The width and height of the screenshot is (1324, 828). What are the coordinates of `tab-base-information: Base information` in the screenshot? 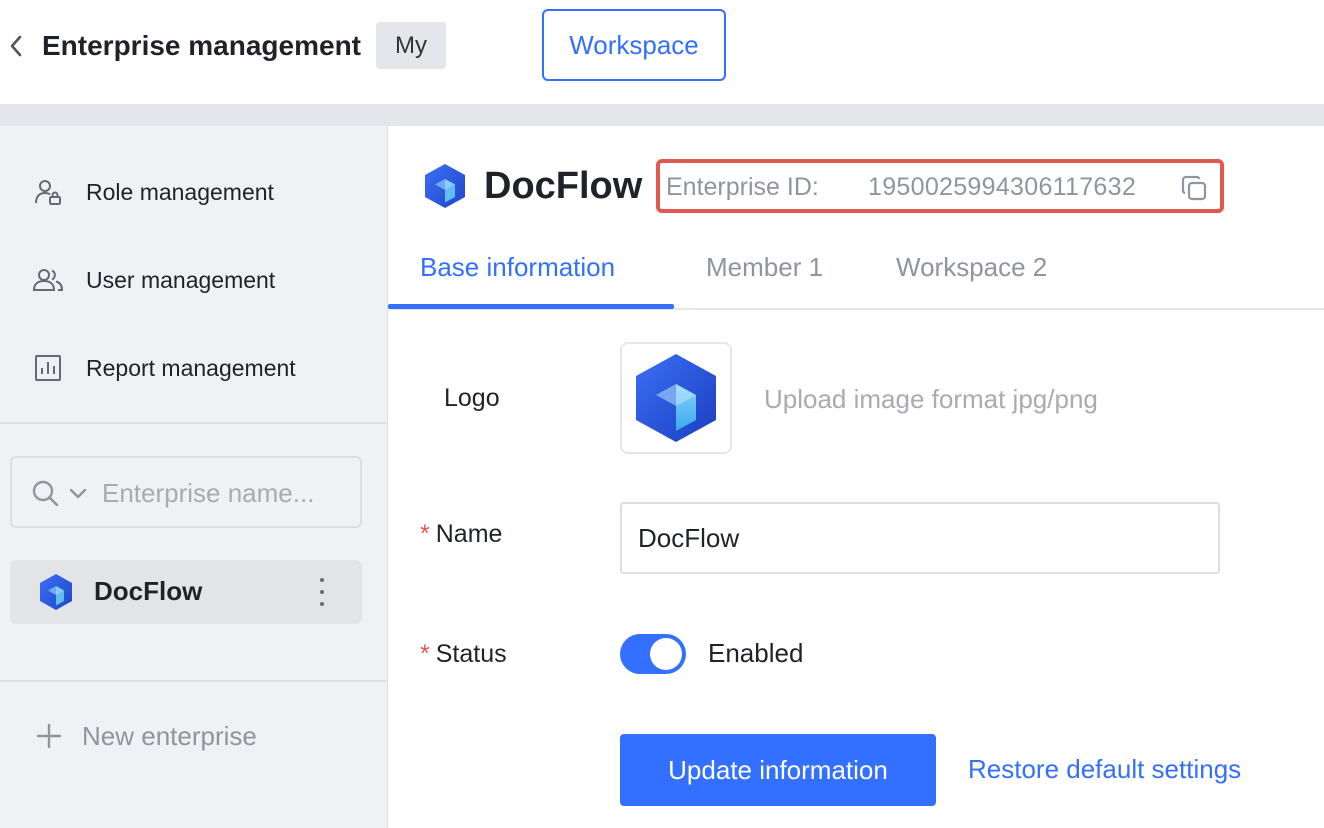 It's located at (517, 267).